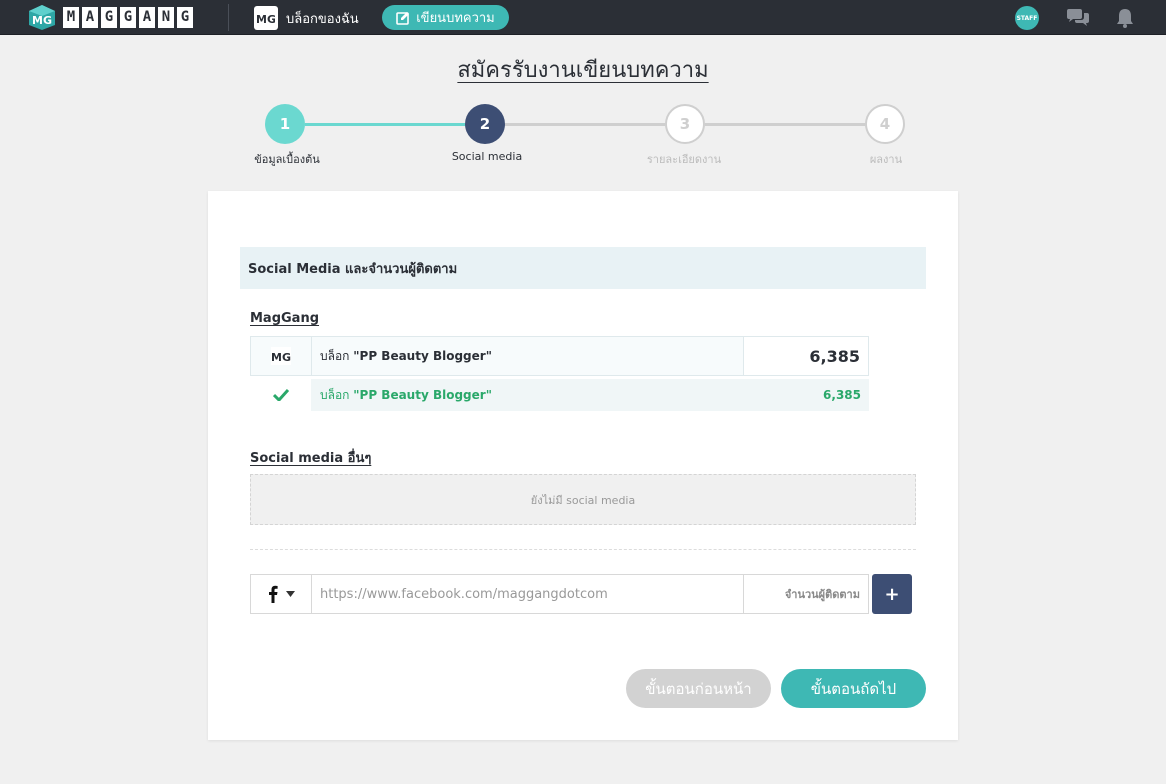 The height and width of the screenshot is (784, 1166). I want to click on blog-name: "PP Beauty Blogger", so click(422, 356).